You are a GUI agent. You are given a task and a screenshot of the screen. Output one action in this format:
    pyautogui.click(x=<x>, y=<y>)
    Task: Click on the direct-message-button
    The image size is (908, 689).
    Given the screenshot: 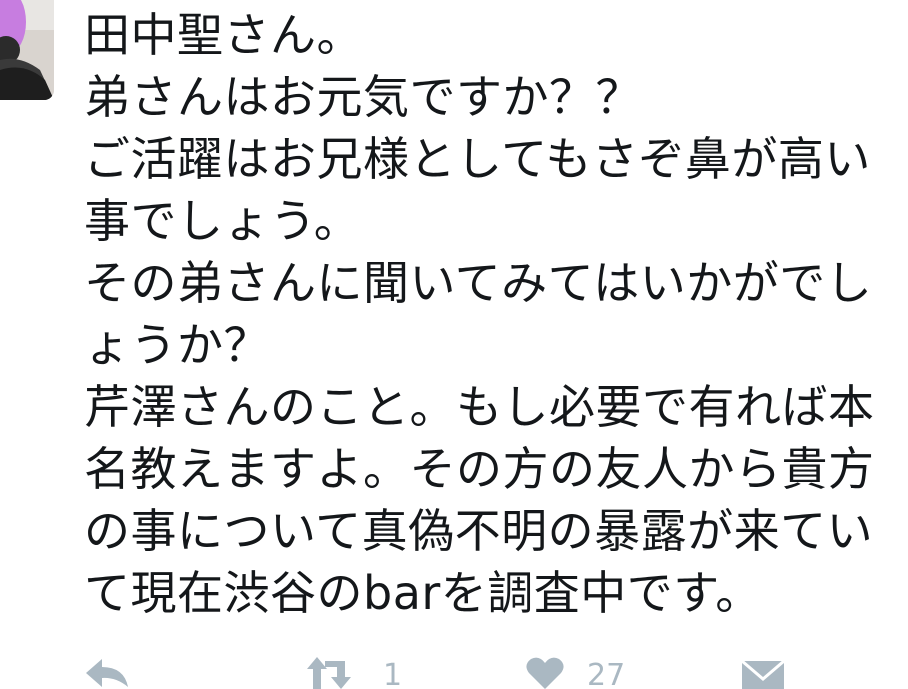 What is the action you would take?
    pyautogui.click(x=763, y=672)
    